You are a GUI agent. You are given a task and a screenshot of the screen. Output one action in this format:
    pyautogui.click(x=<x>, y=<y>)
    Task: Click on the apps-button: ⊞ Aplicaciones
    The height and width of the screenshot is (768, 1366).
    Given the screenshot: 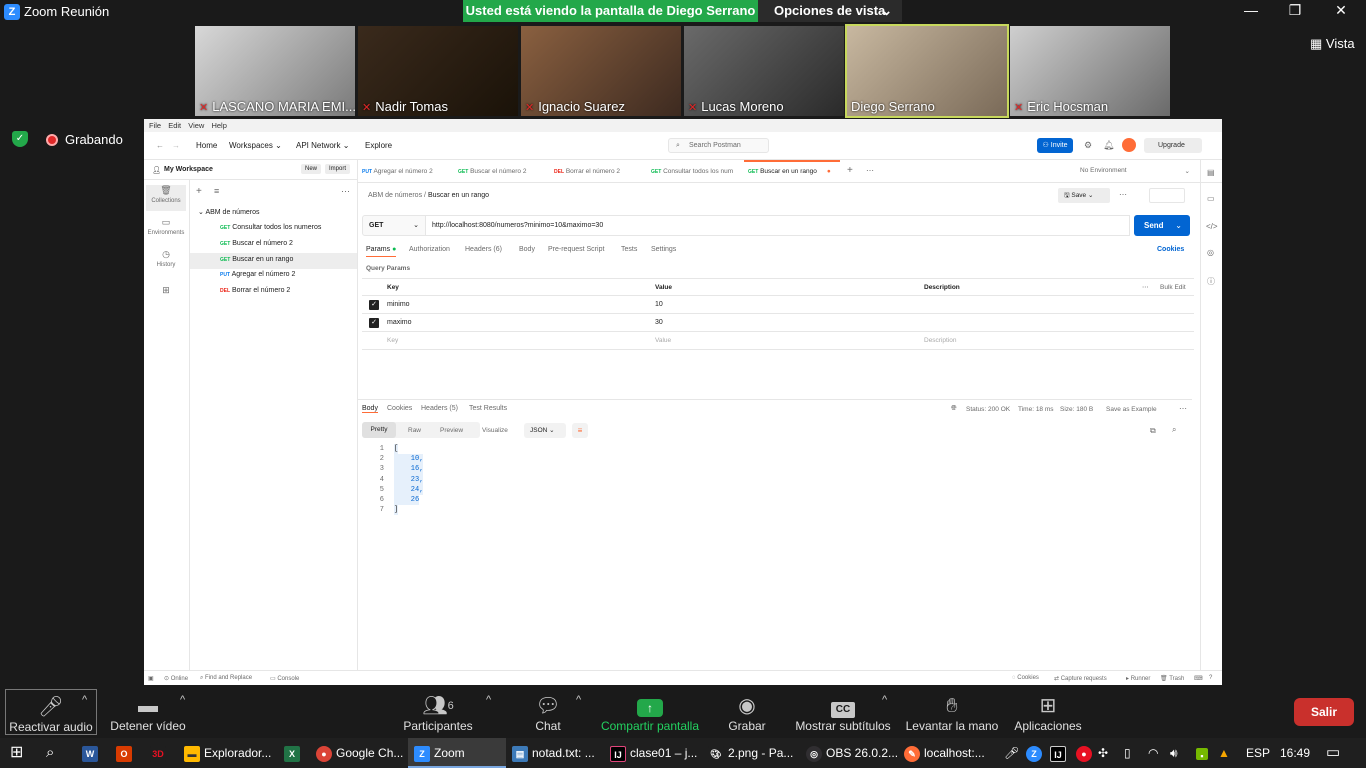 What is the action you would take?
    pyautogui.click(x=1048, y=711)
    